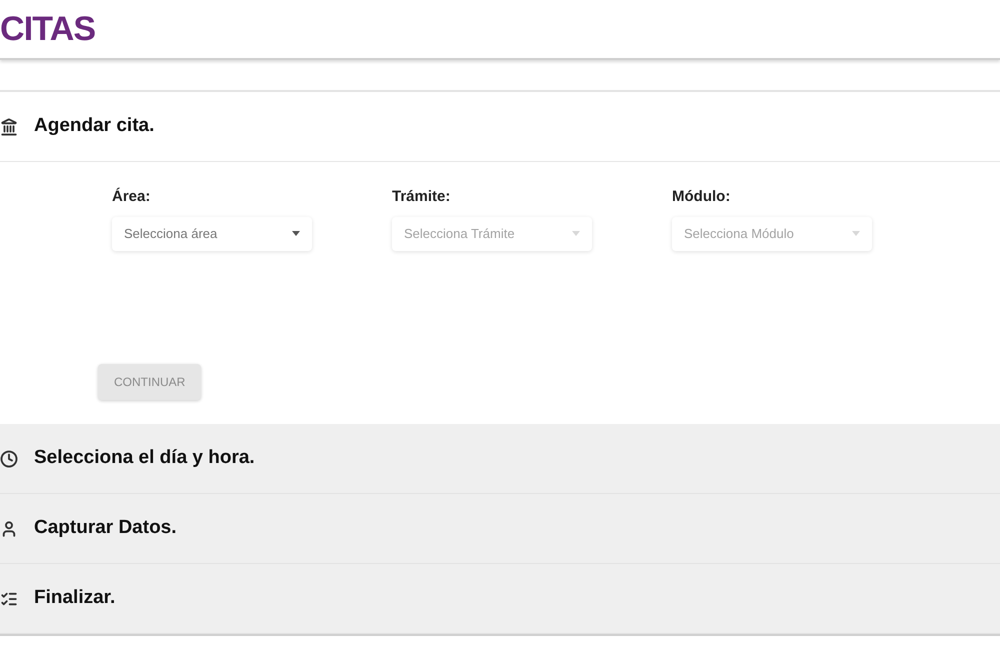 The width and height of the screenshot is (1000, 650). I want to click on clock-icon, so click(9, 459).